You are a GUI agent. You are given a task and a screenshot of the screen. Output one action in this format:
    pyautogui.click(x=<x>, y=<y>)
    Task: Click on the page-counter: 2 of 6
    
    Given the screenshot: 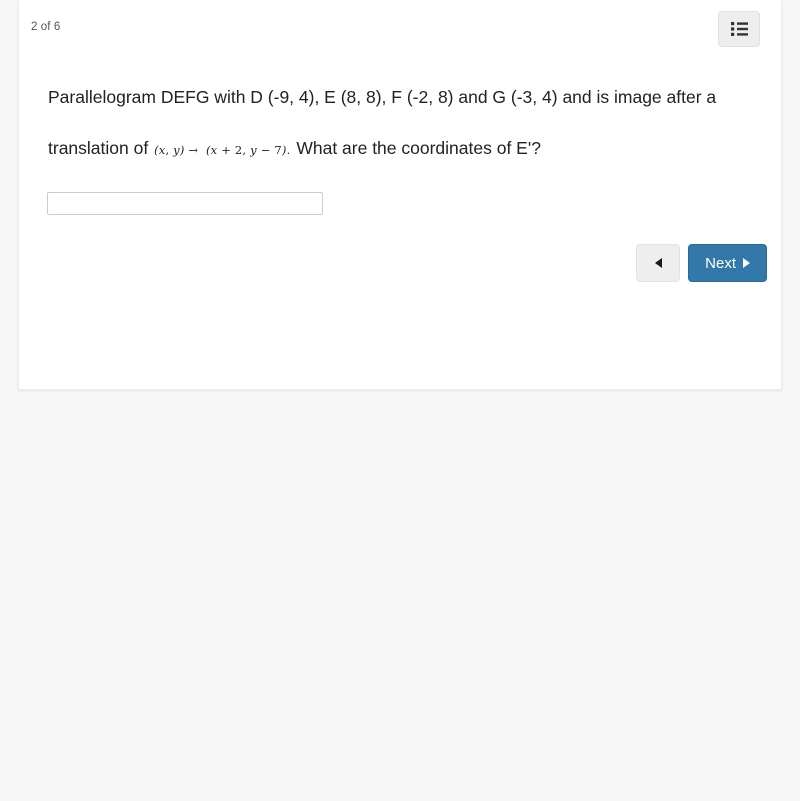 What is the action you would take?
    pyautogui.click(x=46, y=27)
    